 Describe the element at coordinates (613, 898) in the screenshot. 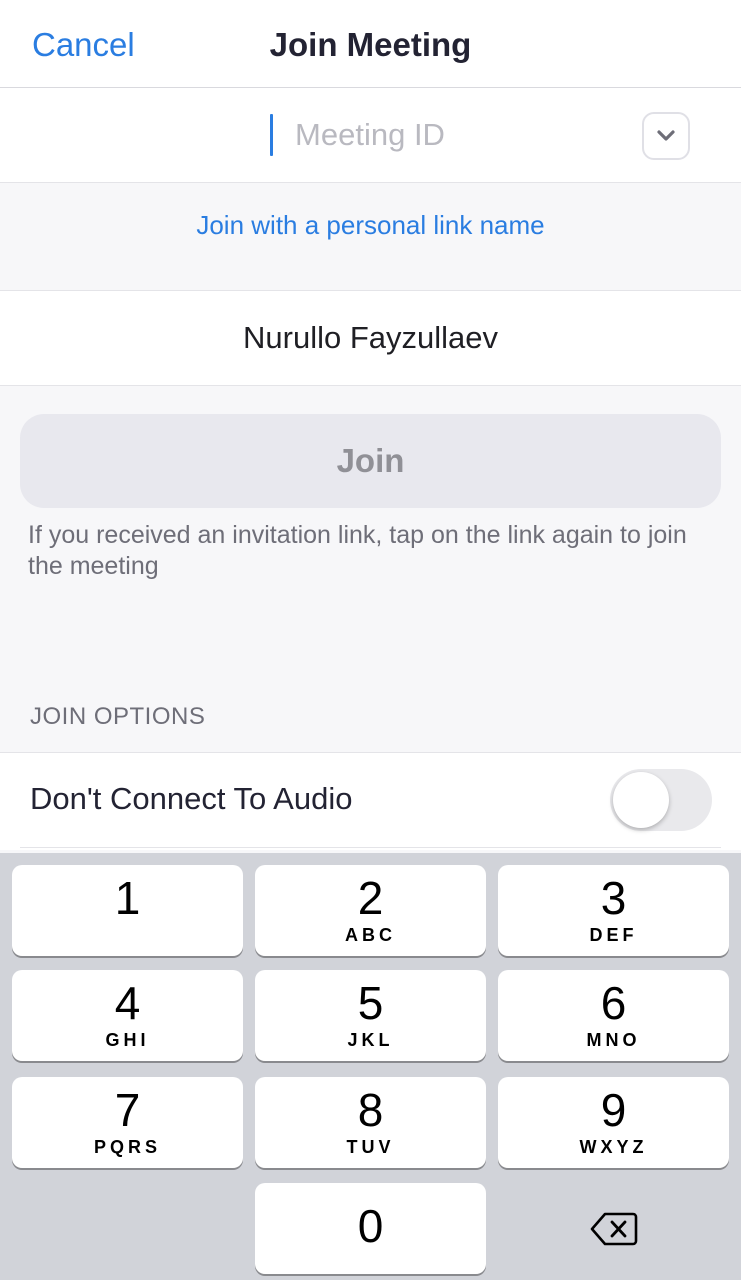

I see `key-digit: 3` at that location.